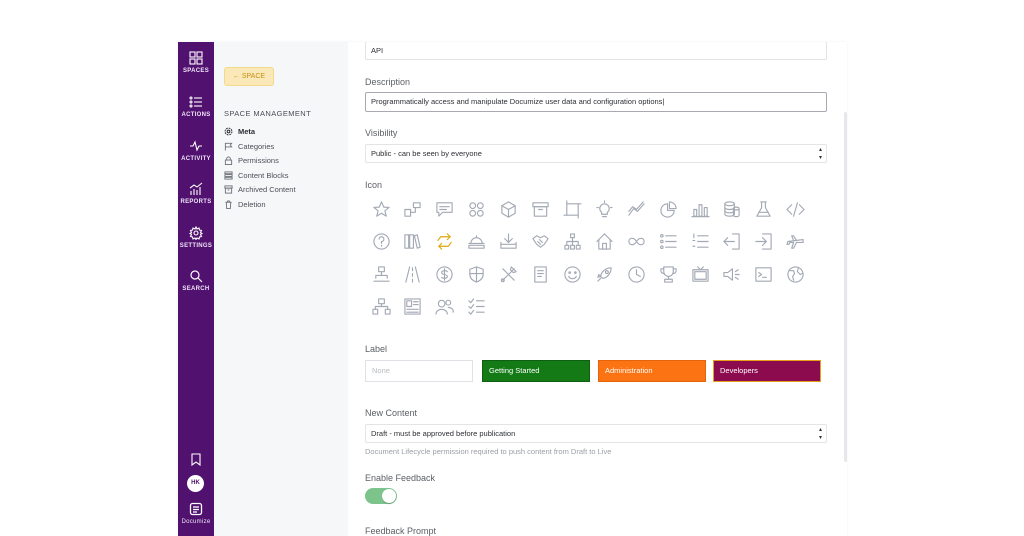 This screenshot has width=1024, height=536. What do you see at coordinates (256, 146) in the screenshot?
I see `sidebar-item-label: Categories` at bounding box center [256, 146].